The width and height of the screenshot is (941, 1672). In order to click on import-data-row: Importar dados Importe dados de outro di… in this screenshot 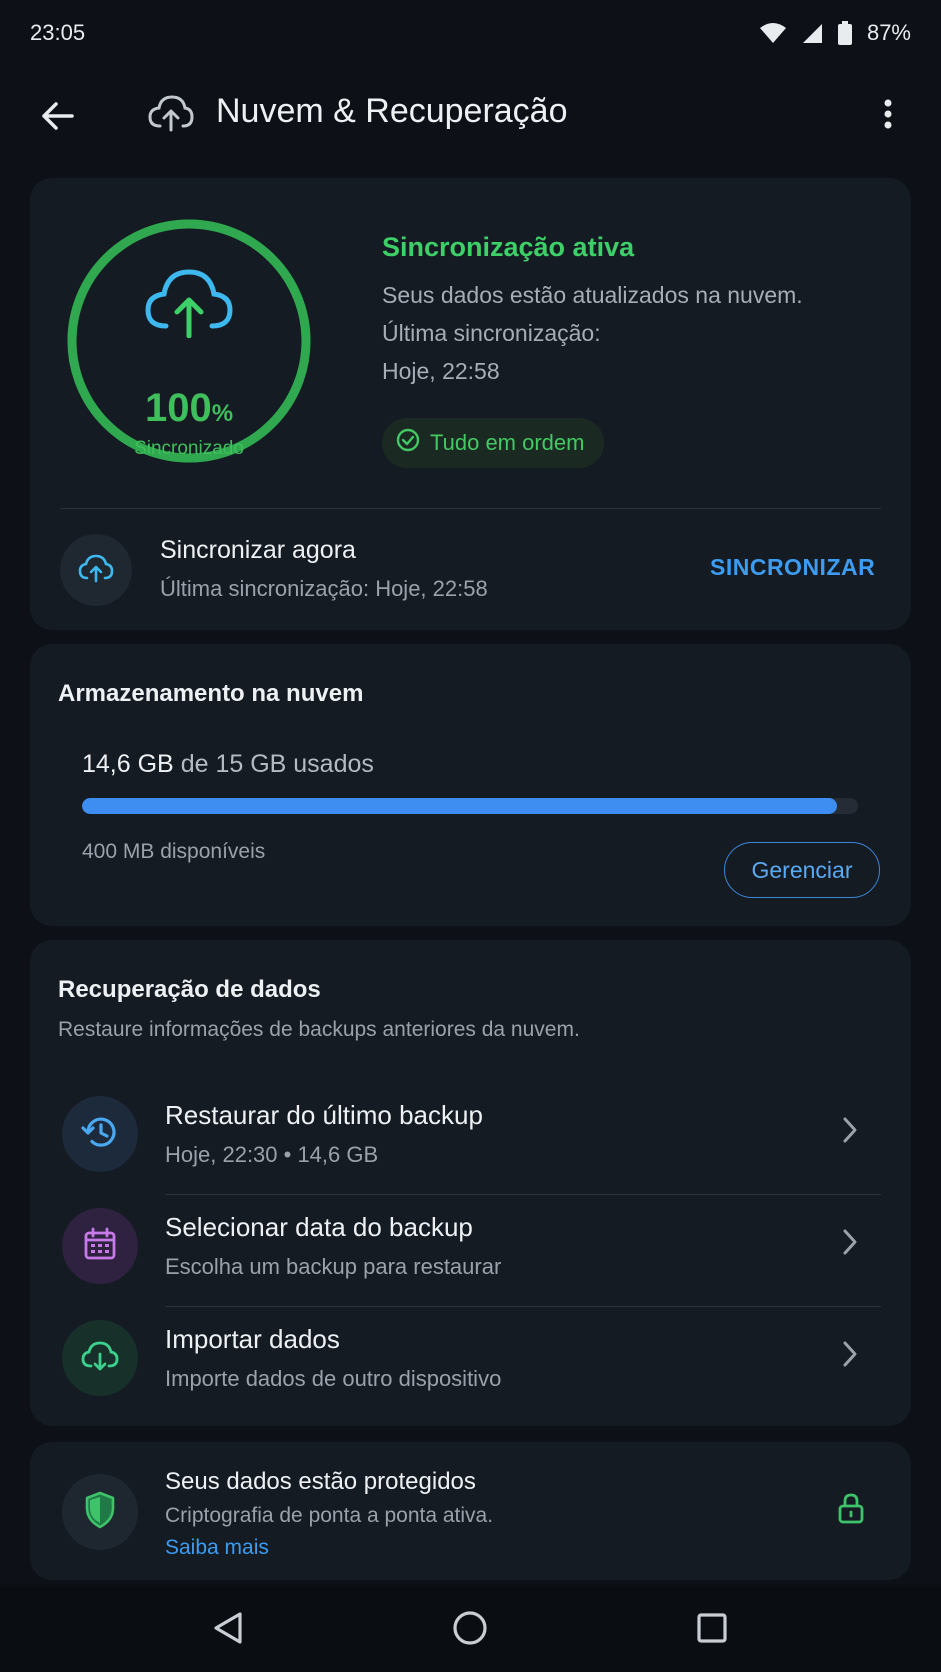, I will do `click(470, 1362)`.